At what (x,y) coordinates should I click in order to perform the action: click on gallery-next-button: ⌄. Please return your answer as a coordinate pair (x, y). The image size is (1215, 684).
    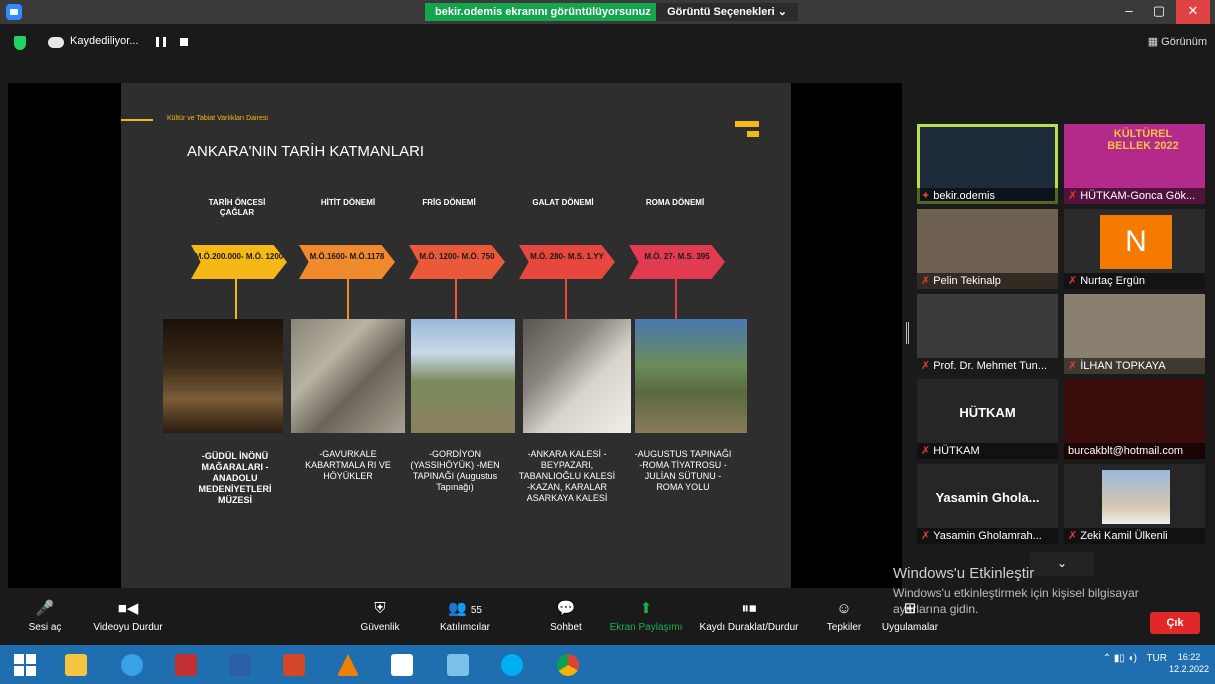
    Looking at the image, I should click on (1062, 564).